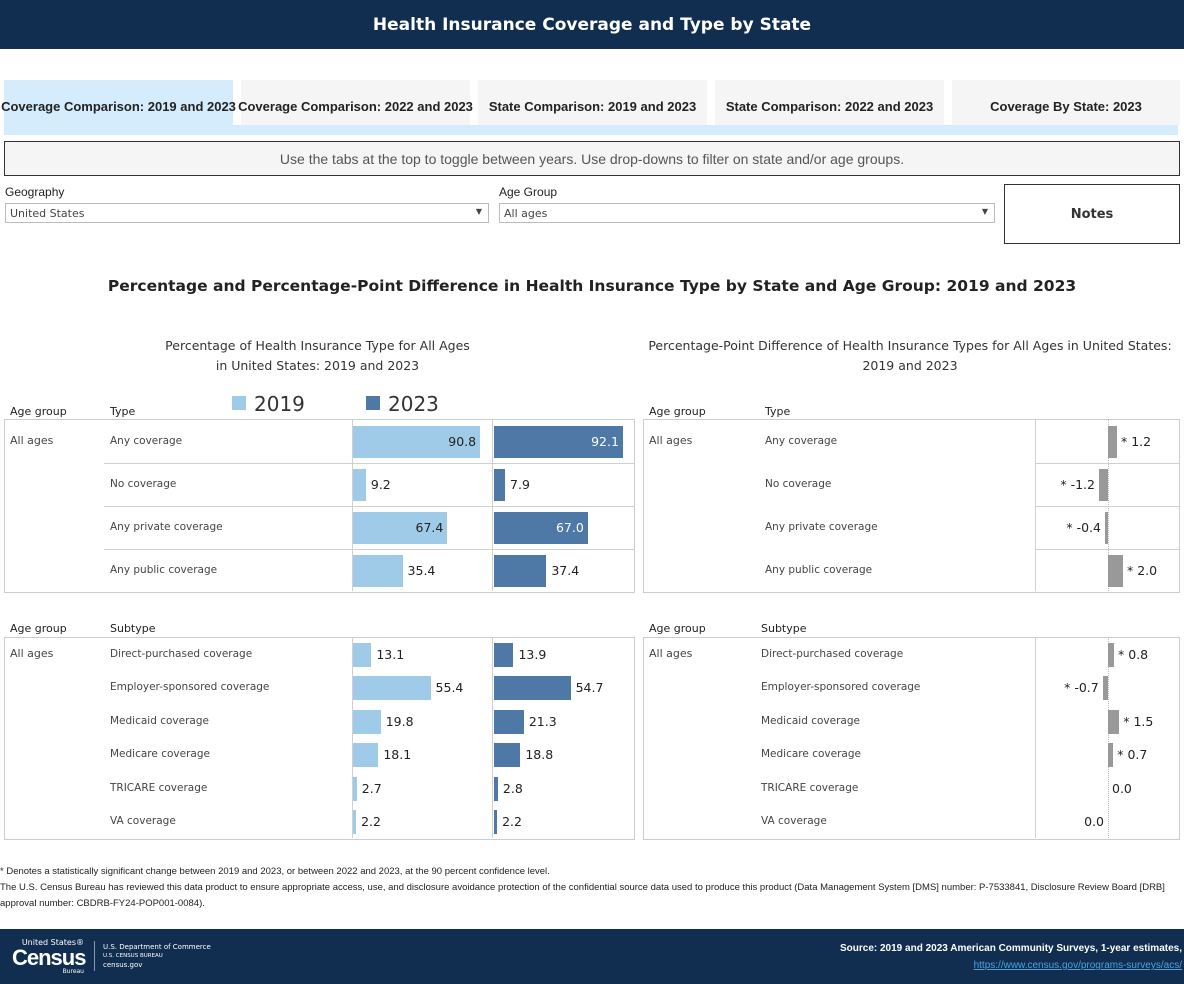 The width and height of the screenshot is (1184, 984). What do you see at coordinates (1136, 441) in the screenshot?
I see `diff-value: * 1.2` at bounding box center [1136, 441].